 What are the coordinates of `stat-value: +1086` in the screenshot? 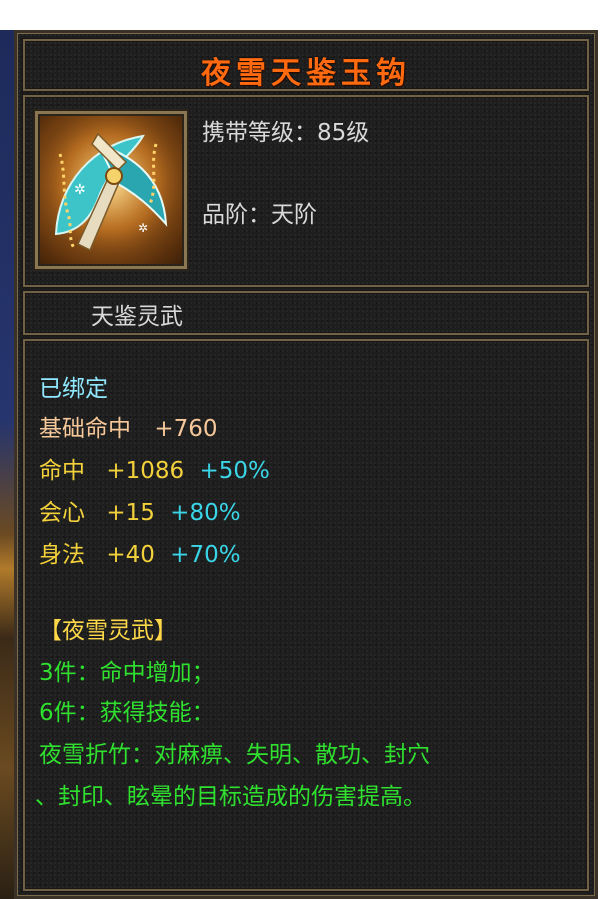 It's located at (145, 471).